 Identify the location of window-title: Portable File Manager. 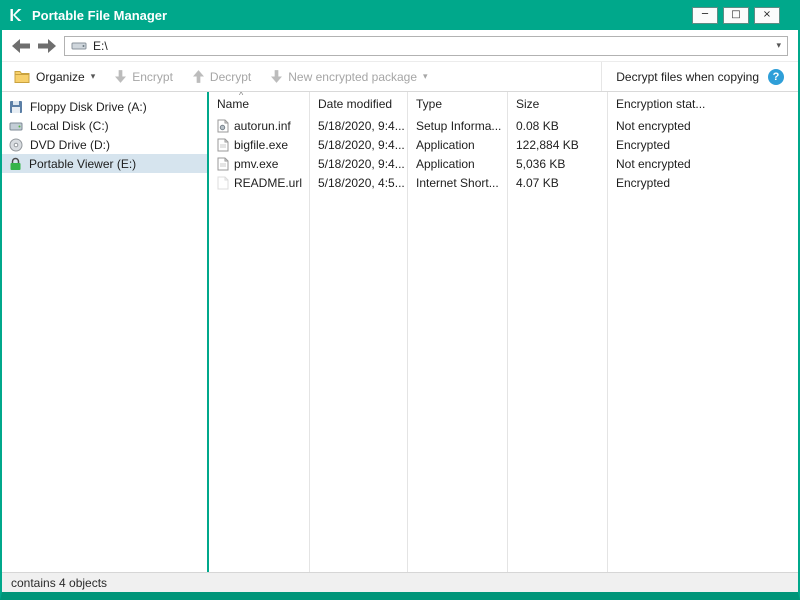
(100, 15).